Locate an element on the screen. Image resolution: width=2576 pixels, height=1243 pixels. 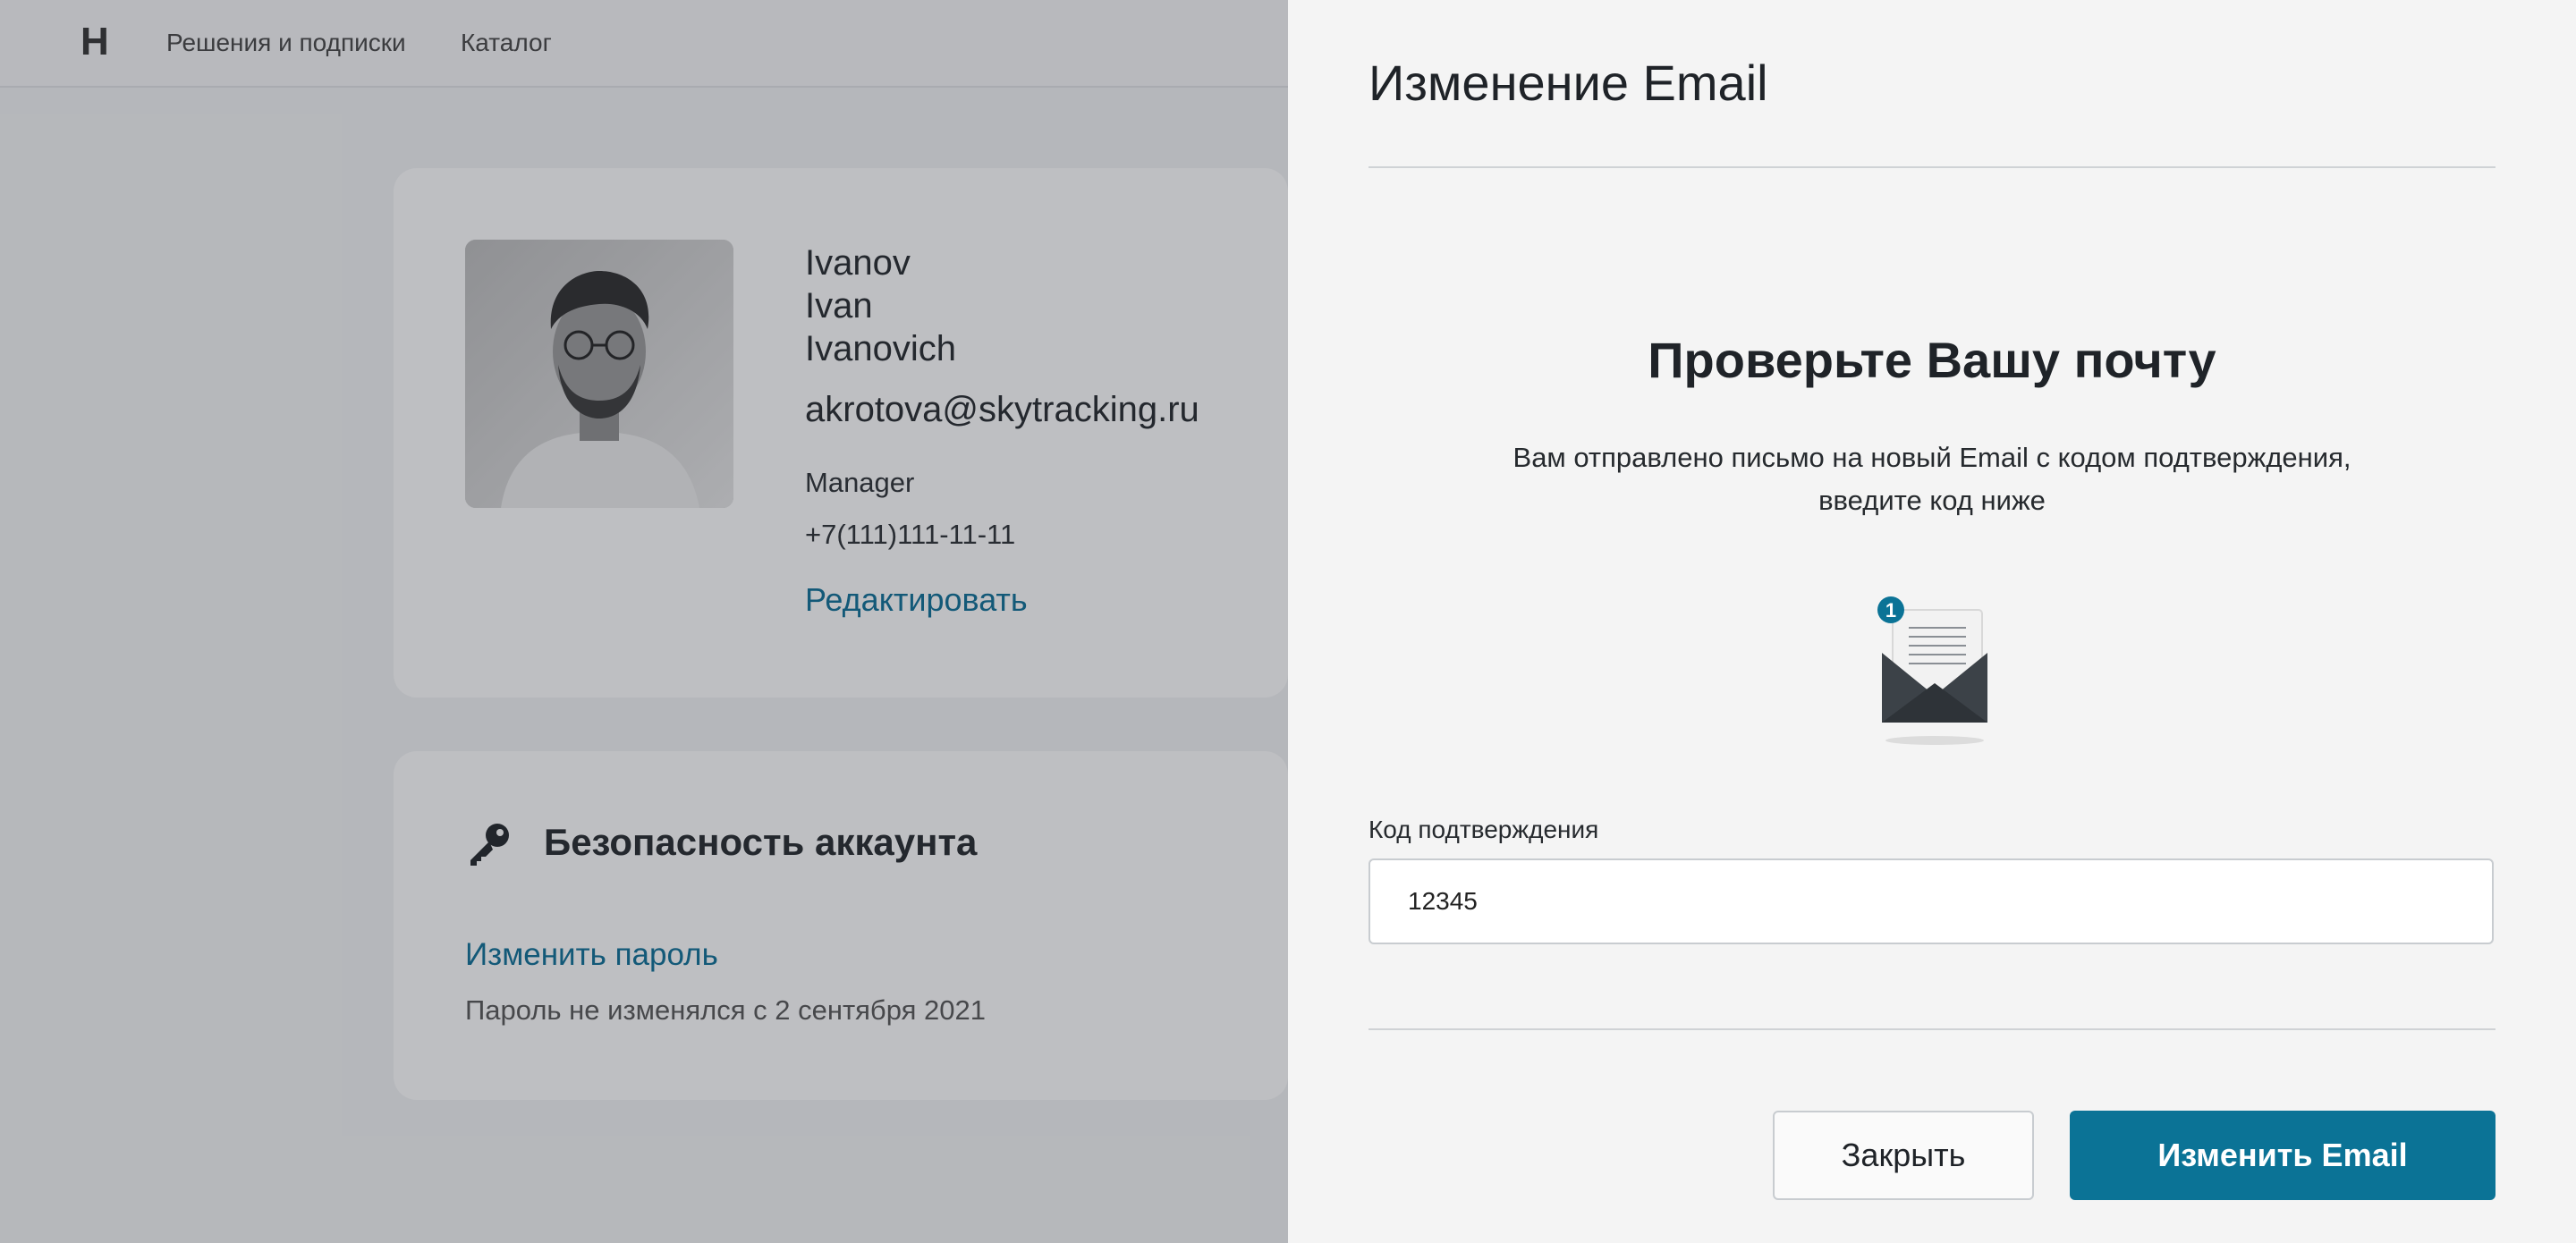
open-envelope-icon: 1 is located at coordinates (1932, 670).